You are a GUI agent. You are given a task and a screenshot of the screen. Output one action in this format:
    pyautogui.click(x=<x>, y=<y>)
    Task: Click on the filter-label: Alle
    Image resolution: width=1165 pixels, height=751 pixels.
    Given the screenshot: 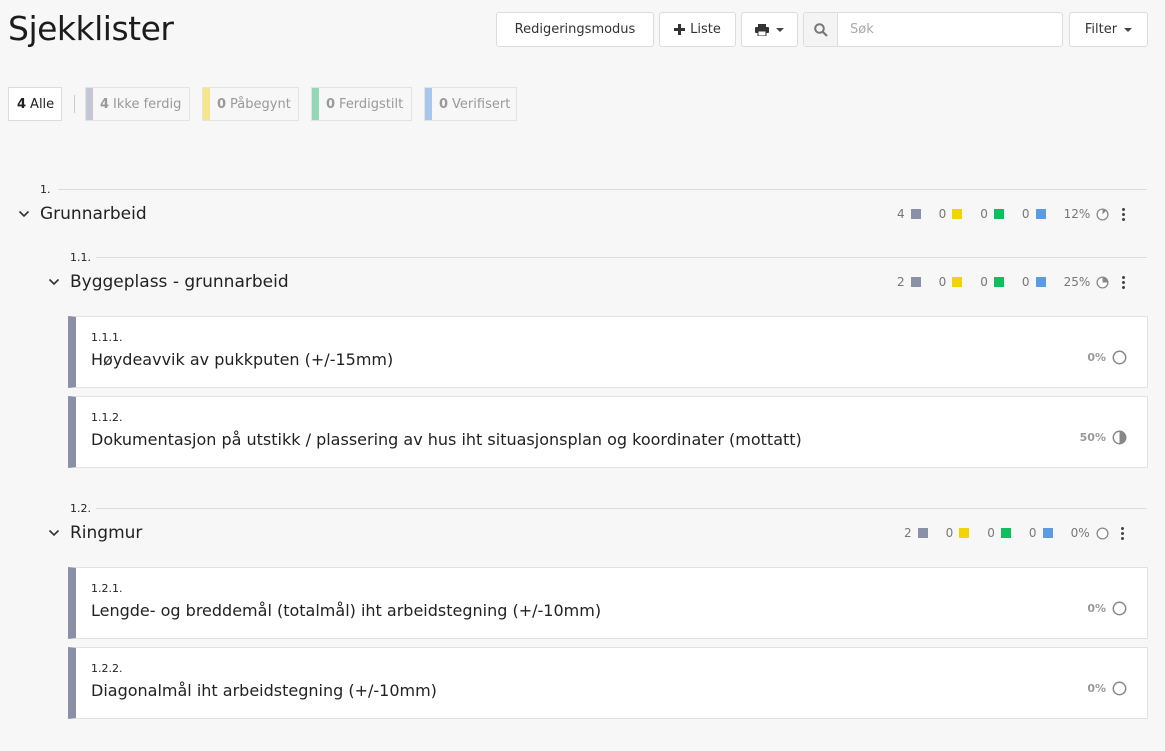 What is the action you would take?
    pyautogui.click(x=42, y=104)
    